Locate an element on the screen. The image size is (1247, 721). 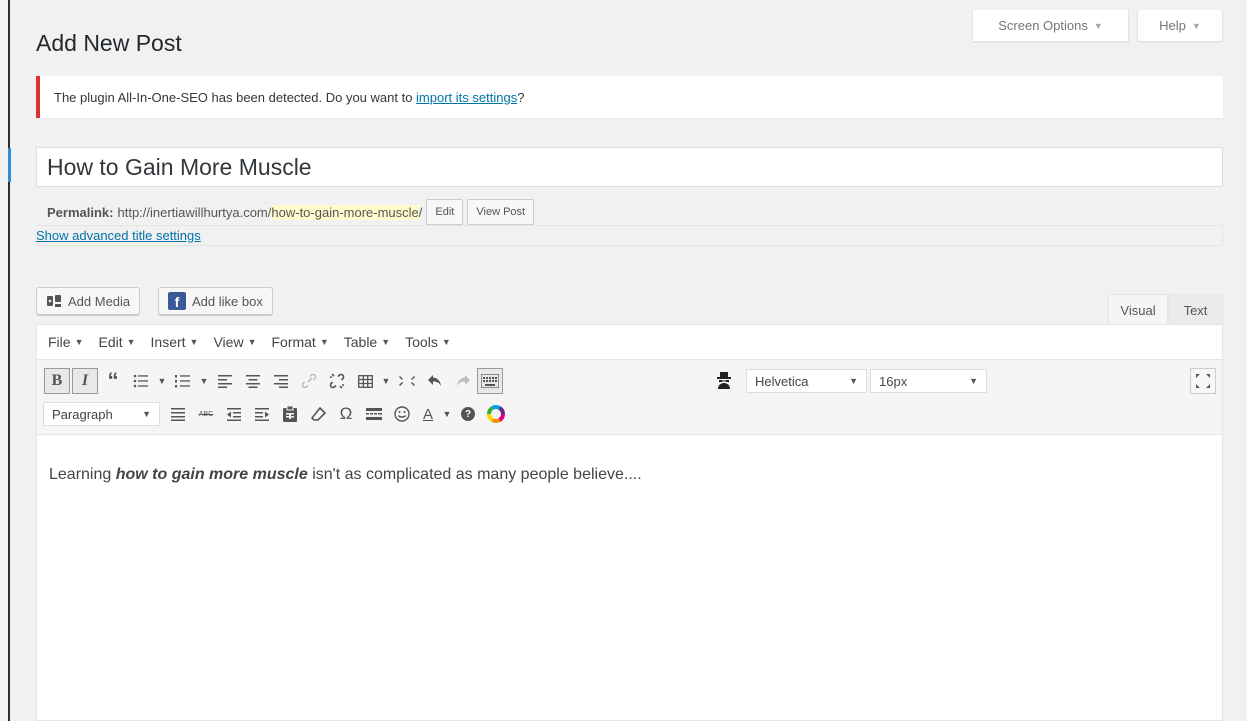
distraction-free-button is located at coordinates (407, 381).